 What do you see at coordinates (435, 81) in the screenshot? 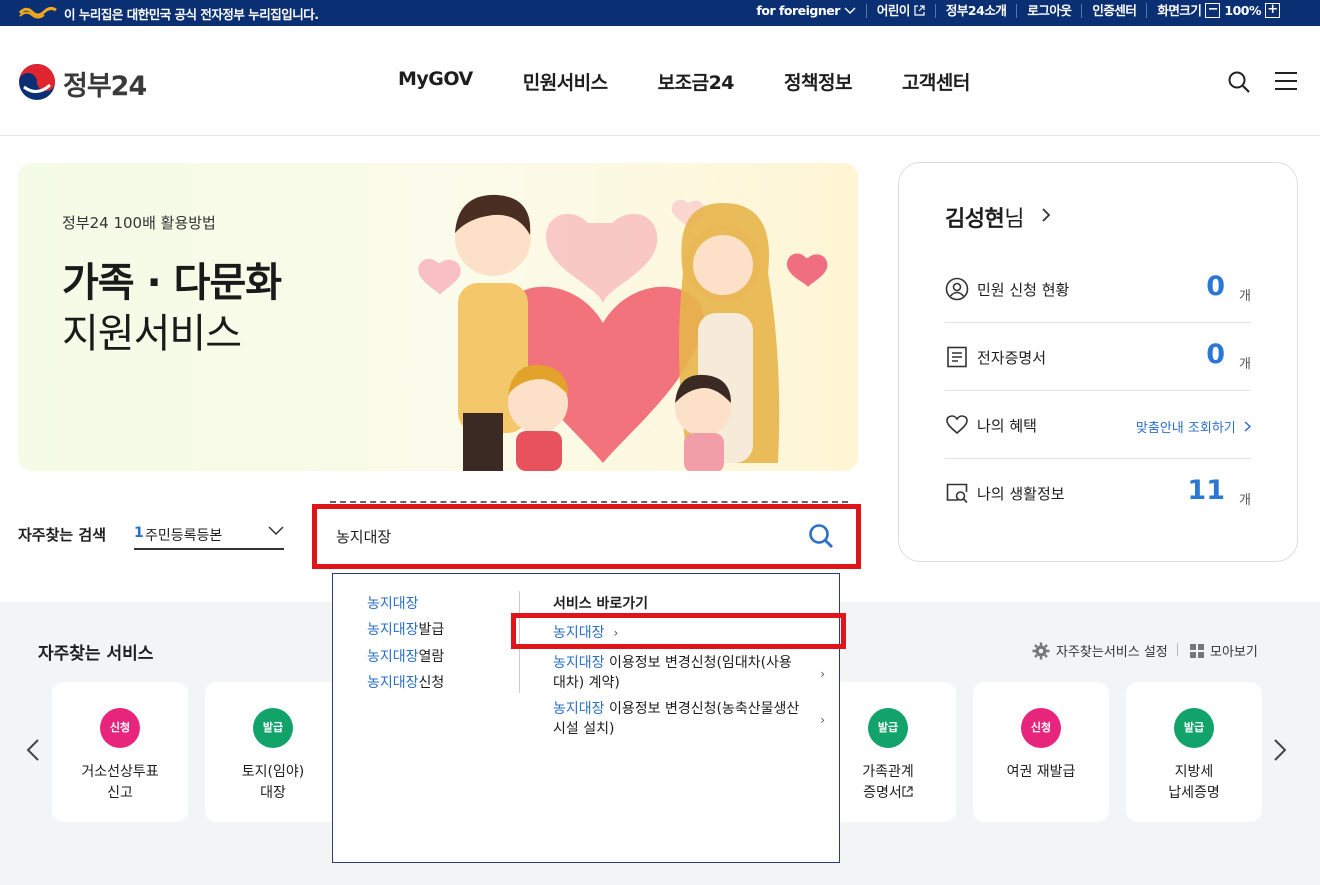
I see `nav-mygov: MyGOV` at bounding box center [435, 81].